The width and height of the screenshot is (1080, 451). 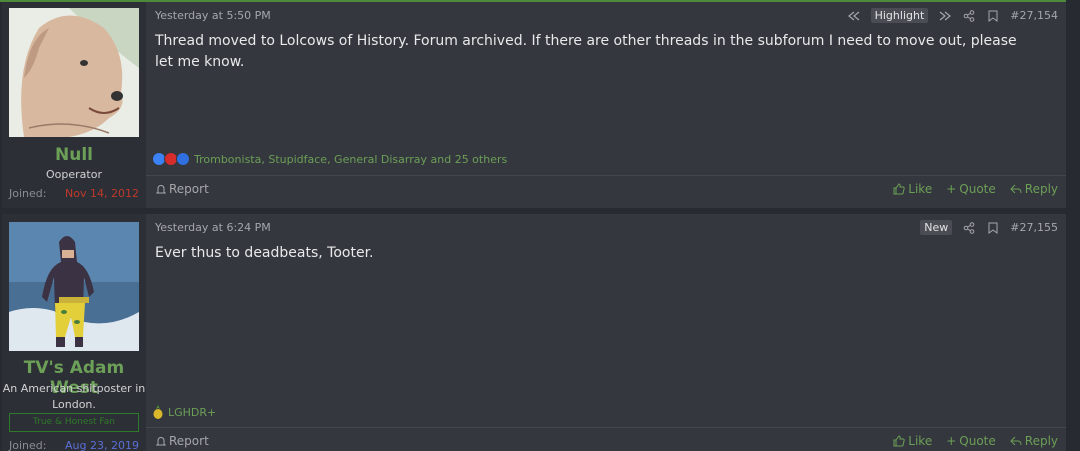 What do you see at coordinates (158, 412) in the screenshot?
I see `pineapple-reaction-icon` at bounding box center [158, 412].